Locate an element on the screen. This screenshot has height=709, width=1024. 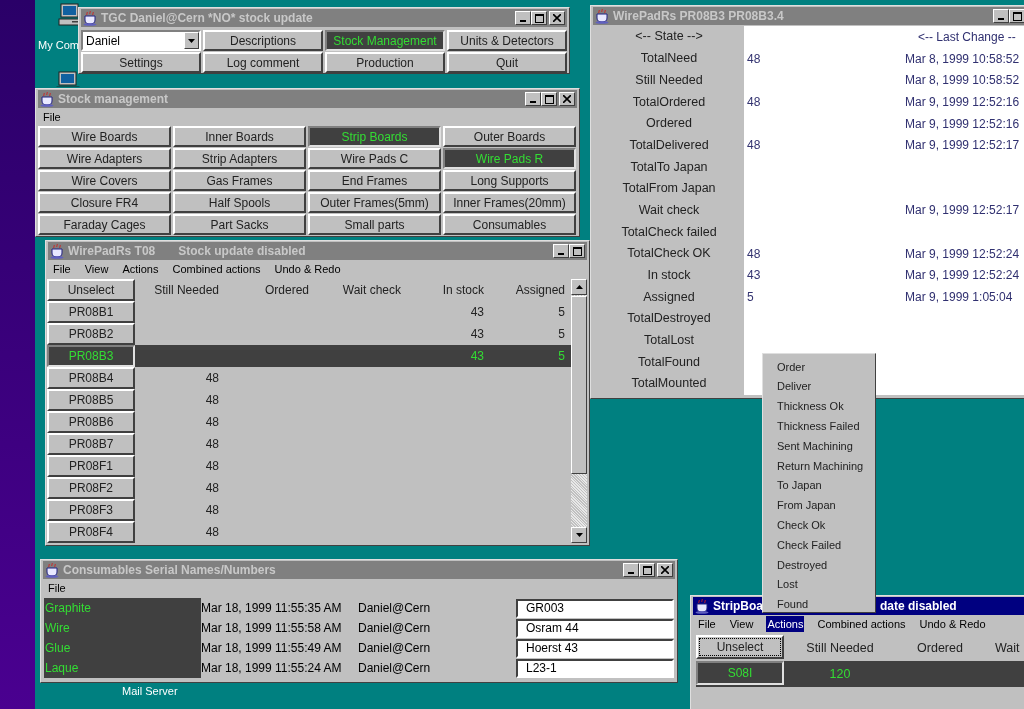
toolbar-button: Inner Boards is located at coordinates (239, 136).